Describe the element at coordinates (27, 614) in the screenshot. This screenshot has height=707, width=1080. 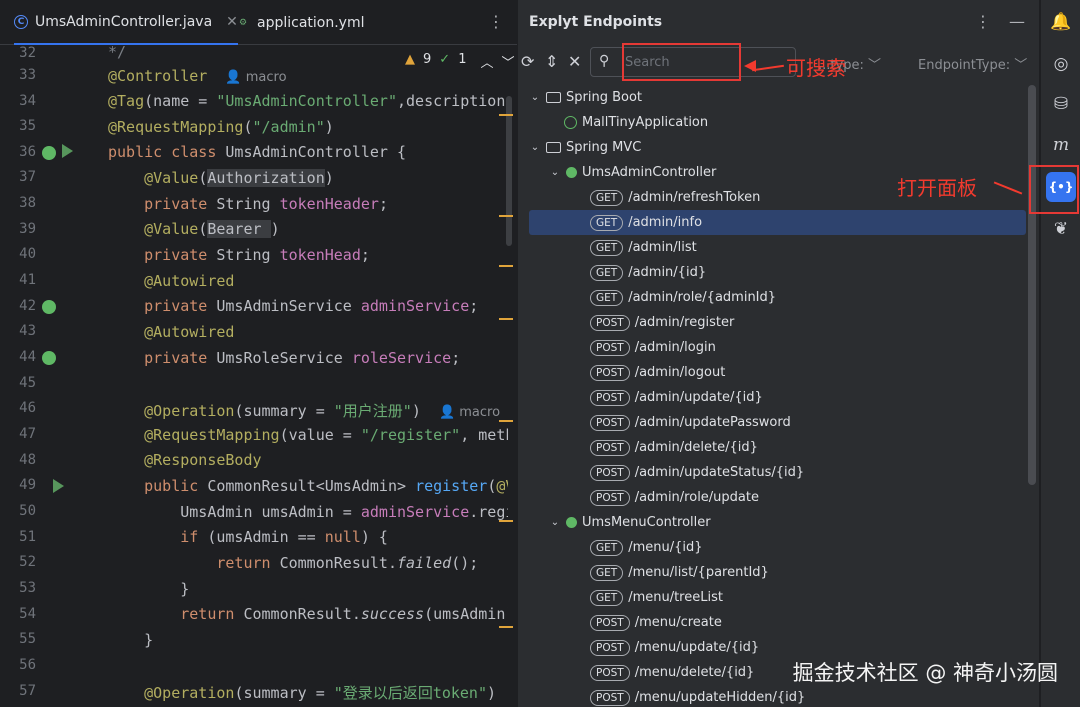
I see `line-number: 54` at that location.